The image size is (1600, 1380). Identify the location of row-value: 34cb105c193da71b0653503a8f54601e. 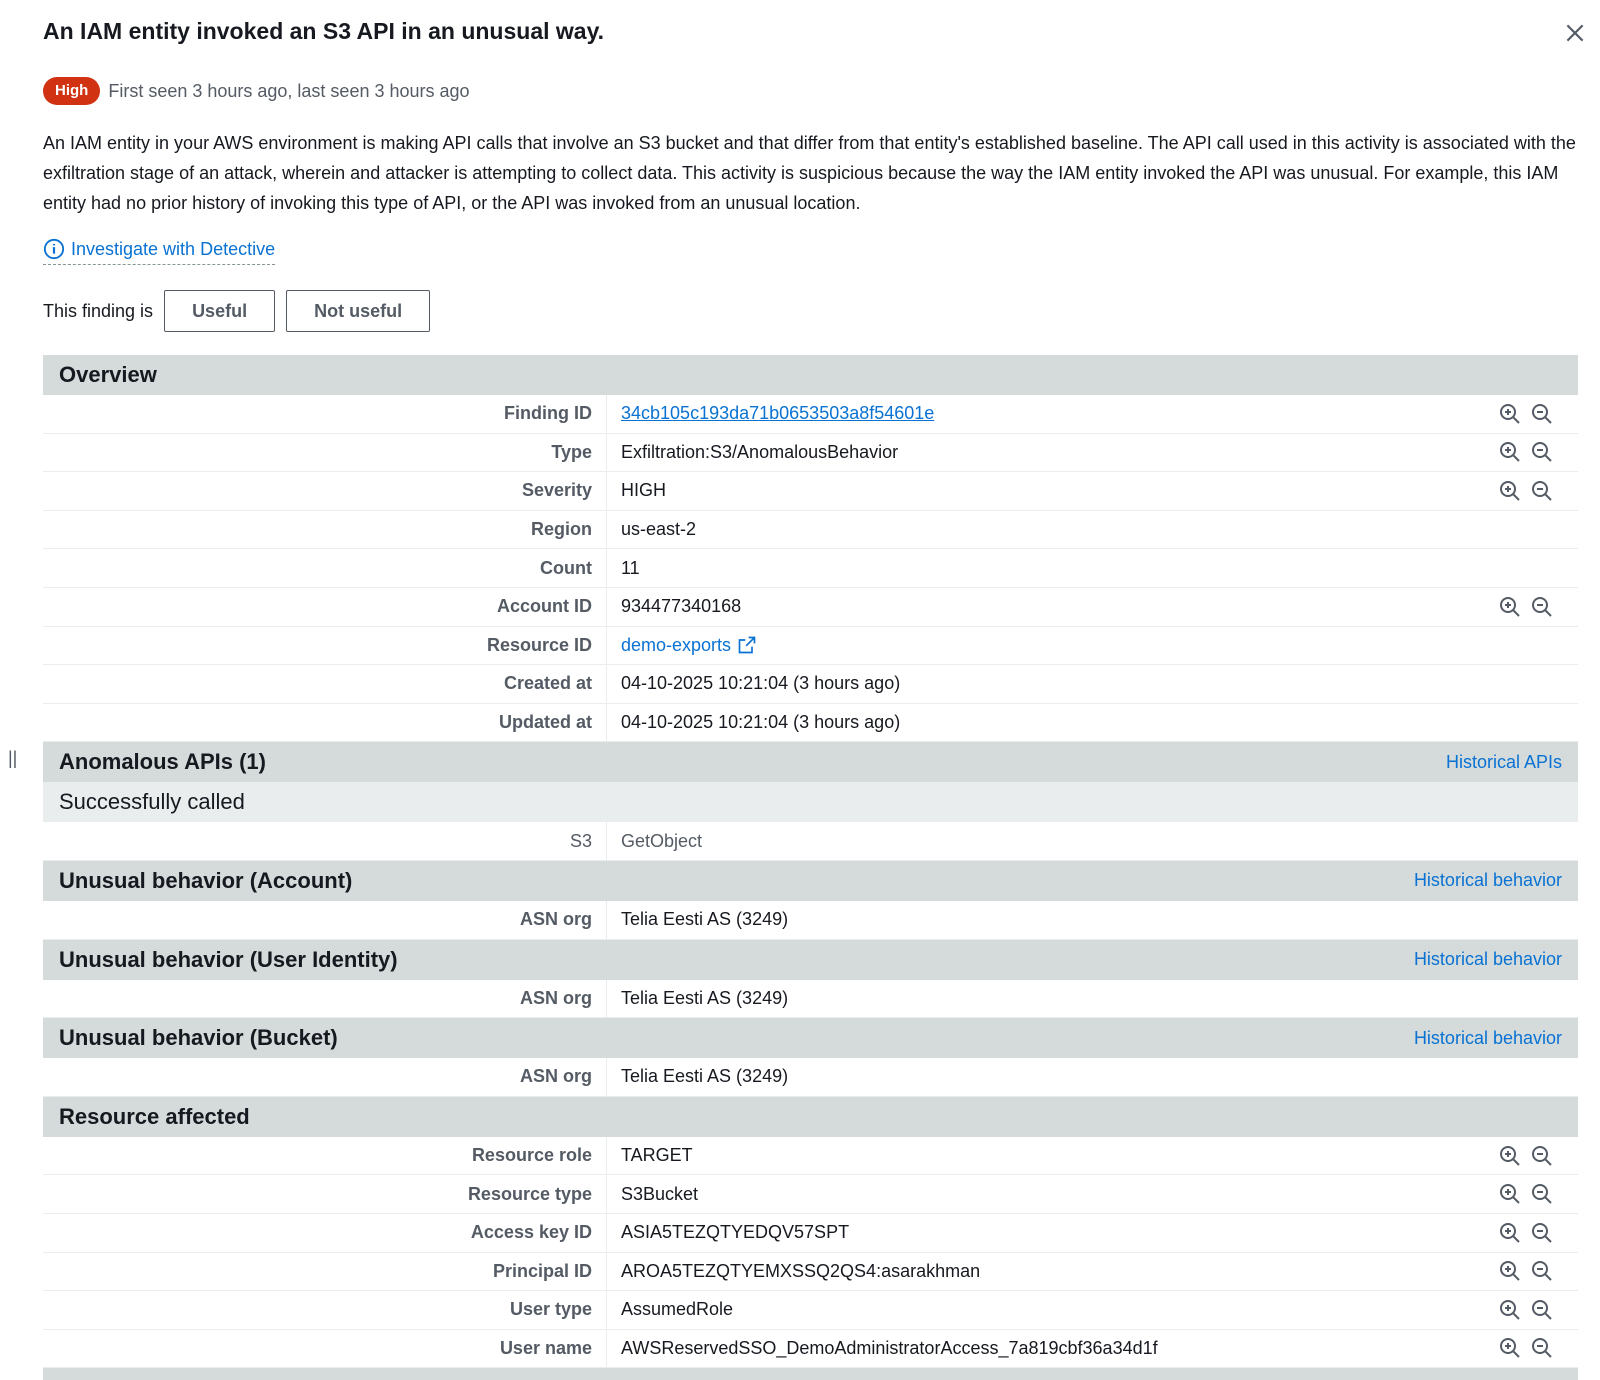
(1052, 414).